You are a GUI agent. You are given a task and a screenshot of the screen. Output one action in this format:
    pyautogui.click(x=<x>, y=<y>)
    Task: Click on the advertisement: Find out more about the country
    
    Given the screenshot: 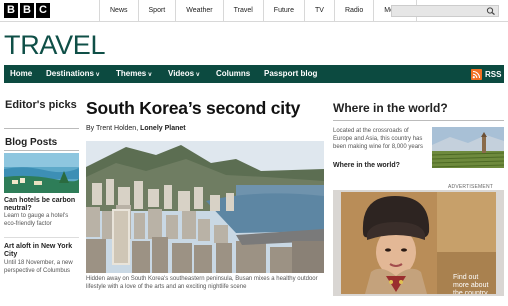 What is the action you would take?
    pyautogui.click(x=418, y=243)
    